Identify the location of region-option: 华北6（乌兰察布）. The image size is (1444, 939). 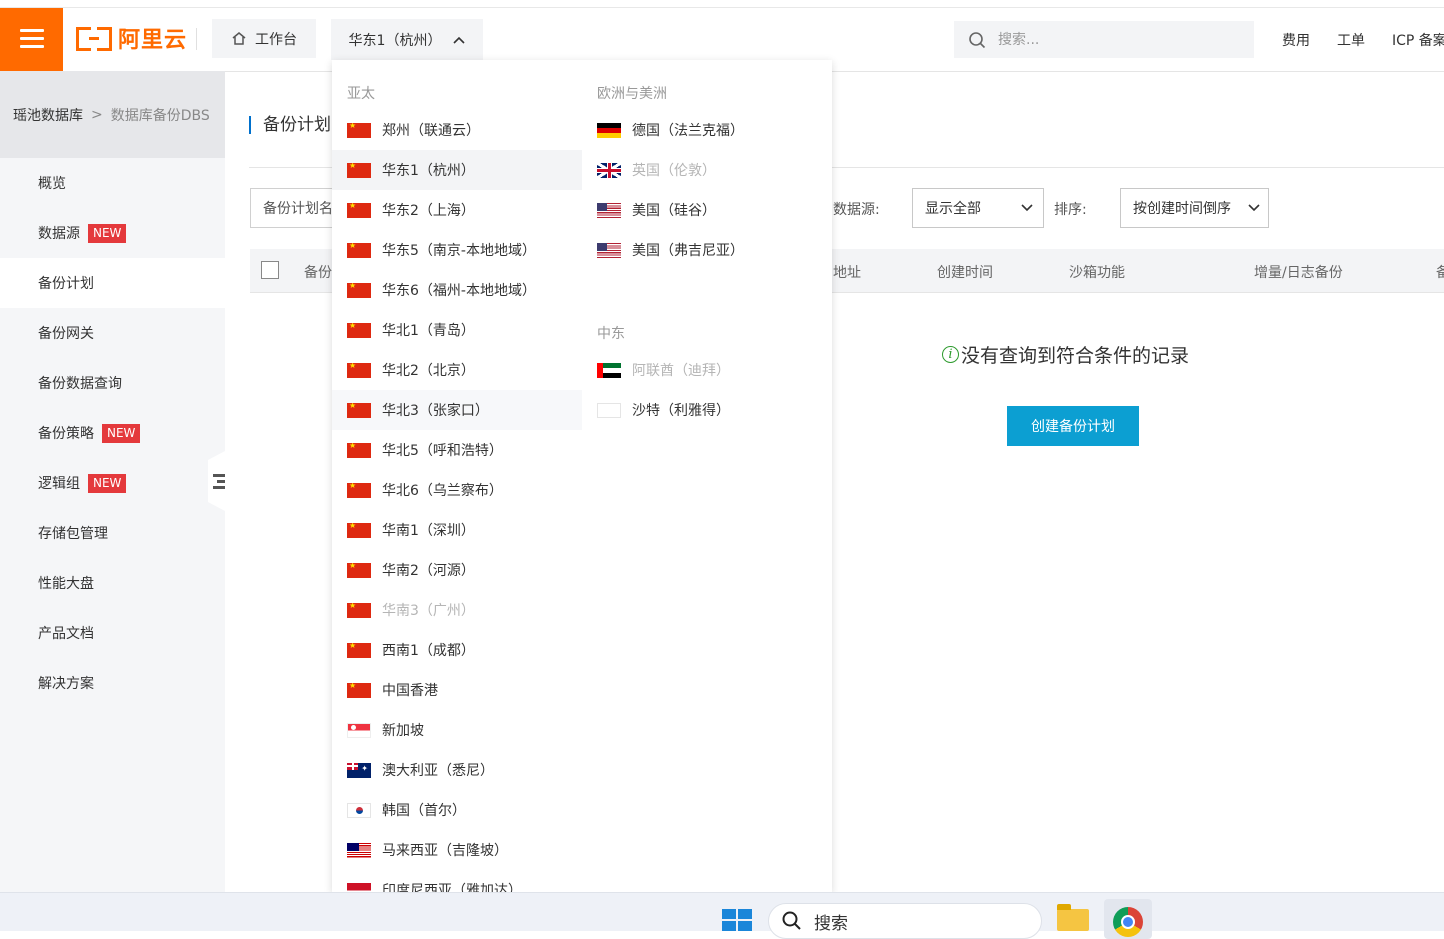
(457, 490).